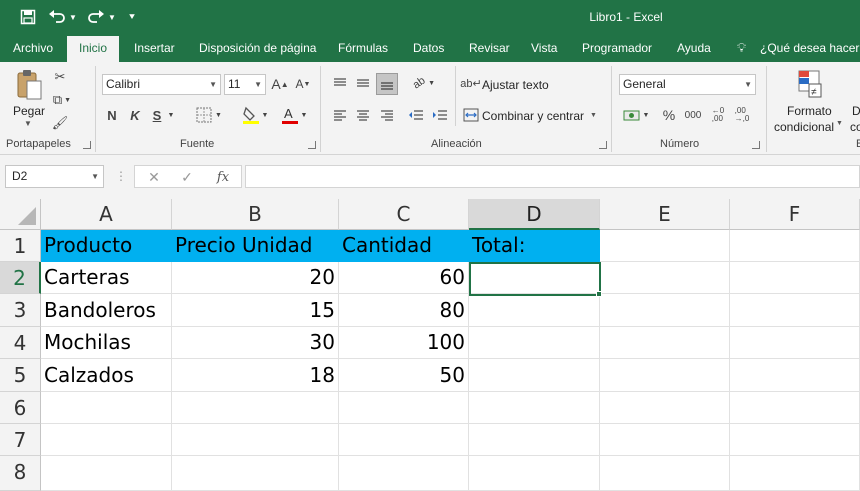 This screenshot has height=491, width=860. What do you see at coordinates (303, 84) in the screenshot?
I see `decrease-font-icon: A ▼` at bounding box center [303, 84].